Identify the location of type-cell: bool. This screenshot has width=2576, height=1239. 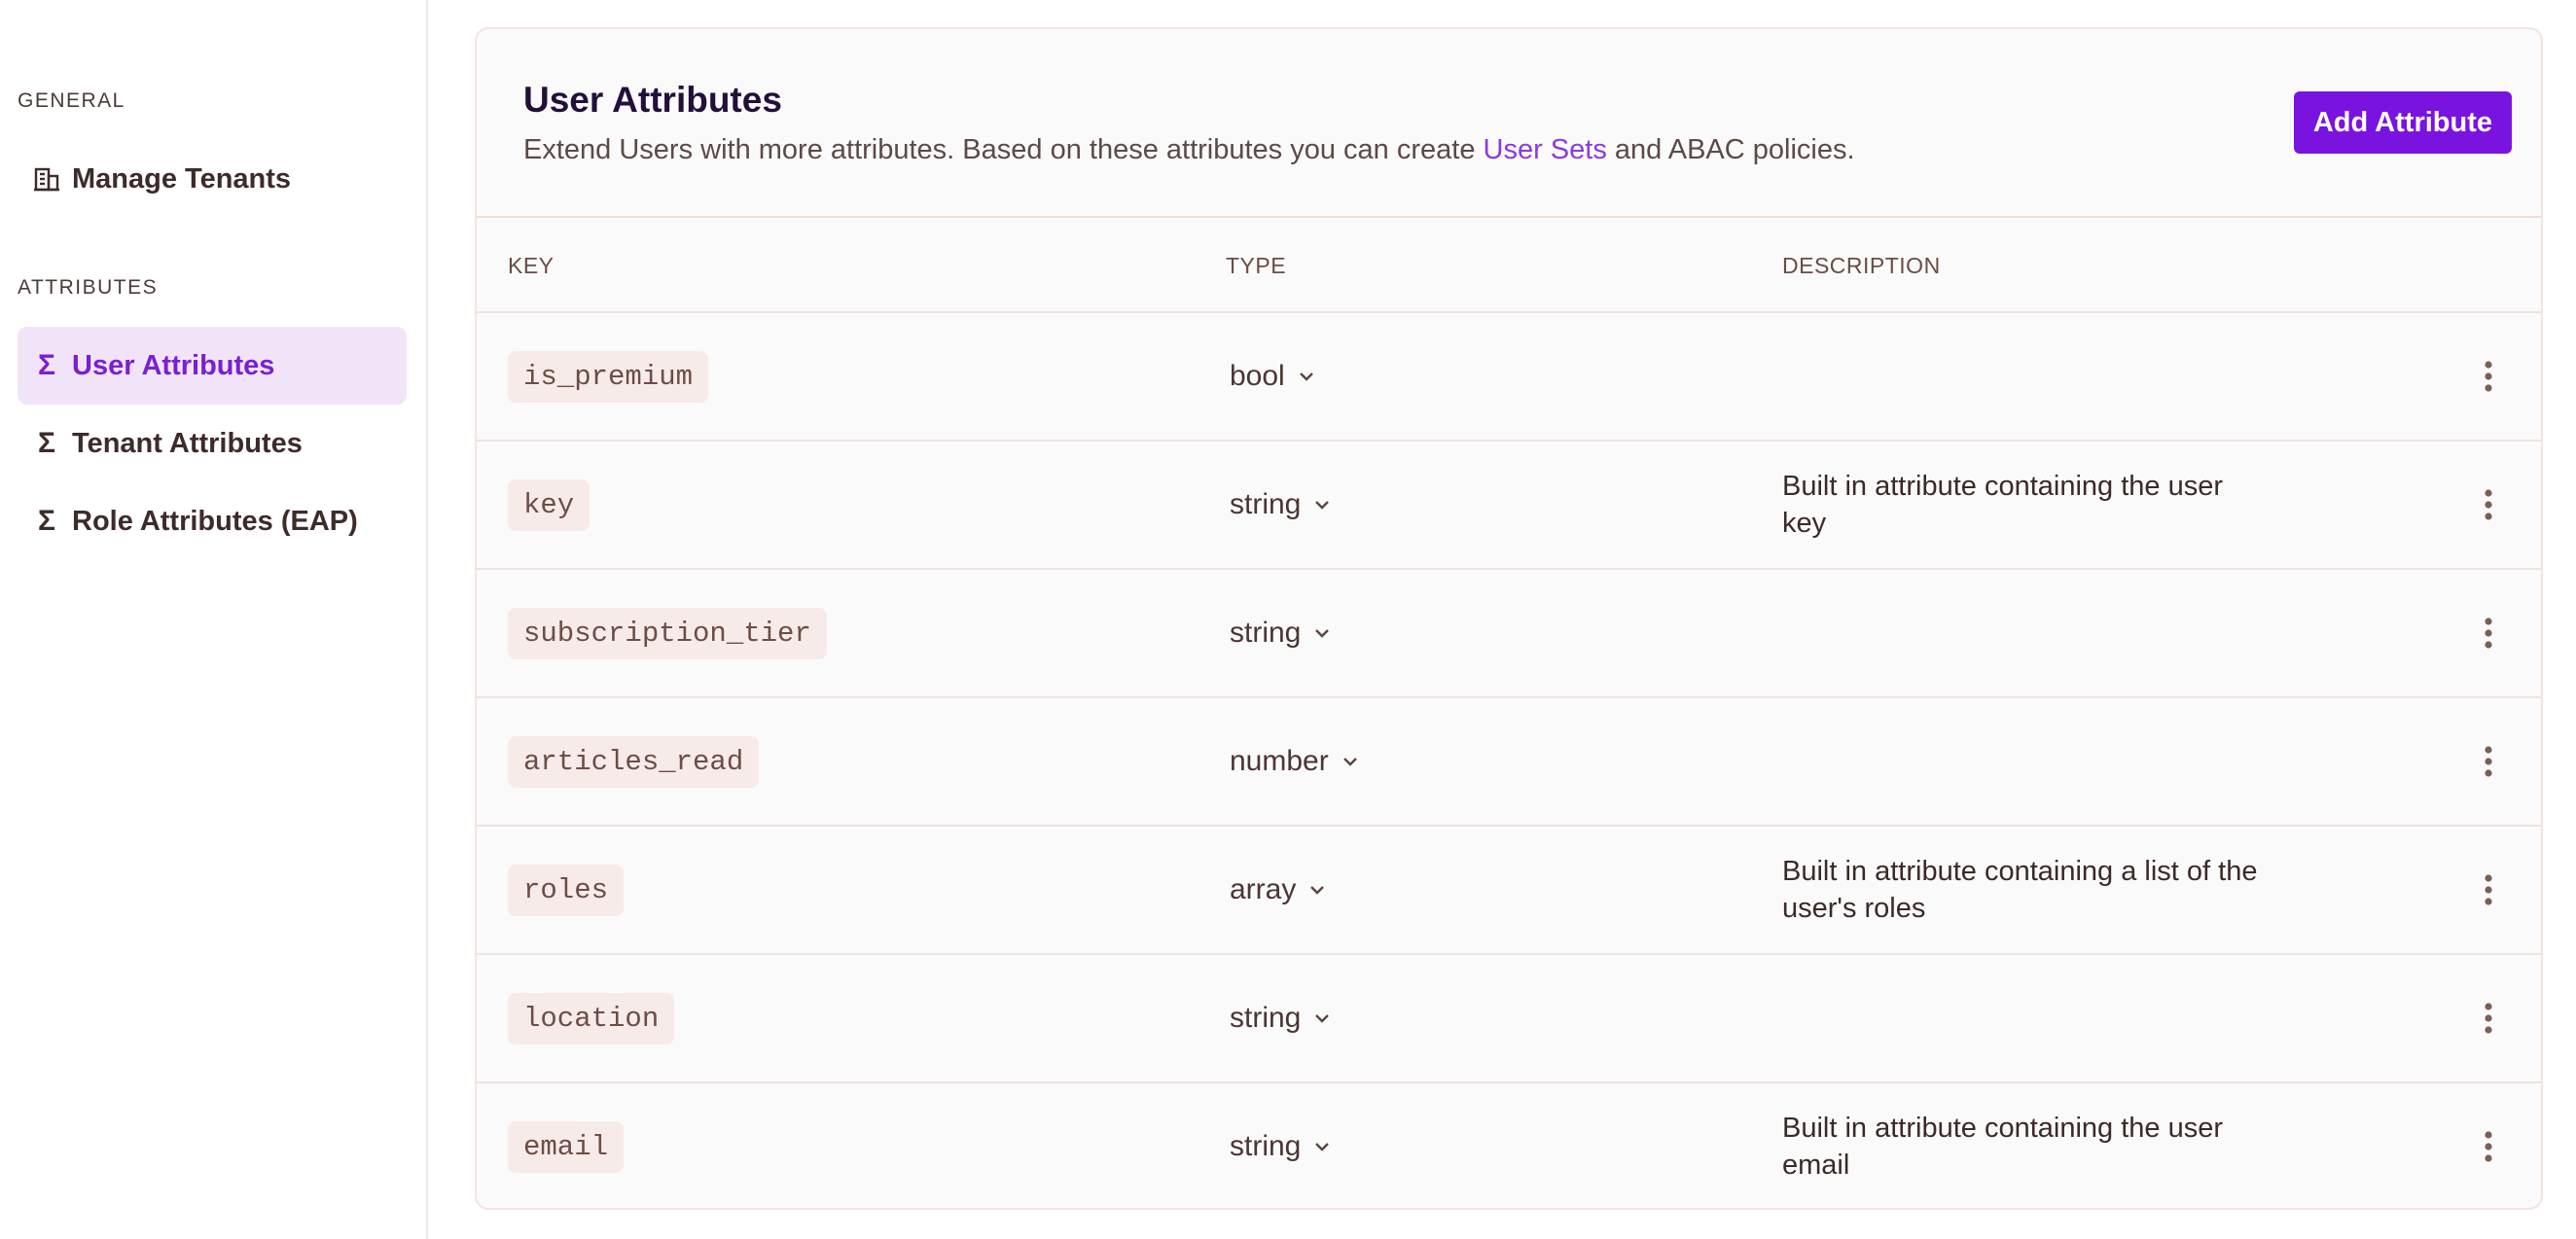
(1272, 376).